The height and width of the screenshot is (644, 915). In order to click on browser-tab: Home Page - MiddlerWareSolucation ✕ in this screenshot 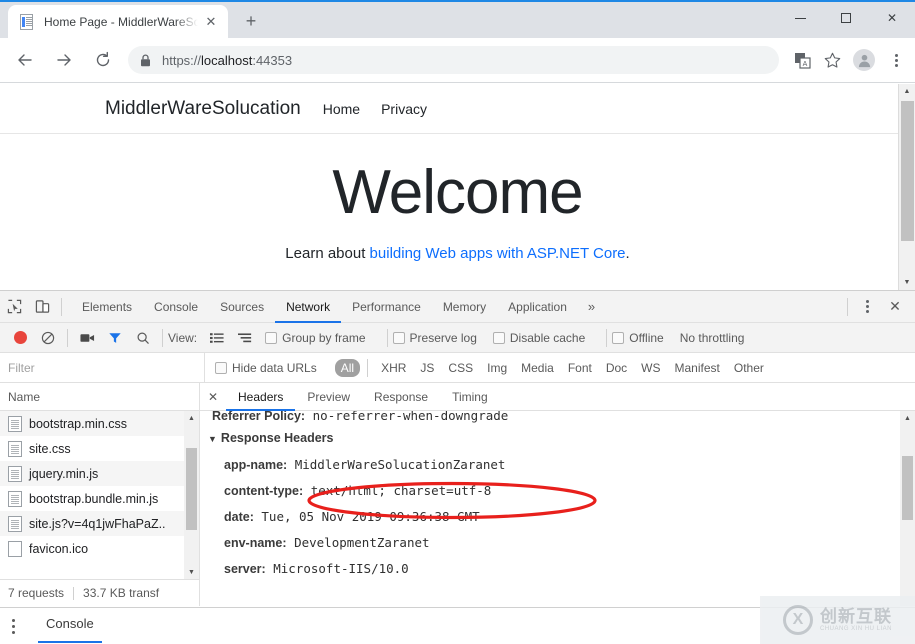, I will do `click(118, 21)`.